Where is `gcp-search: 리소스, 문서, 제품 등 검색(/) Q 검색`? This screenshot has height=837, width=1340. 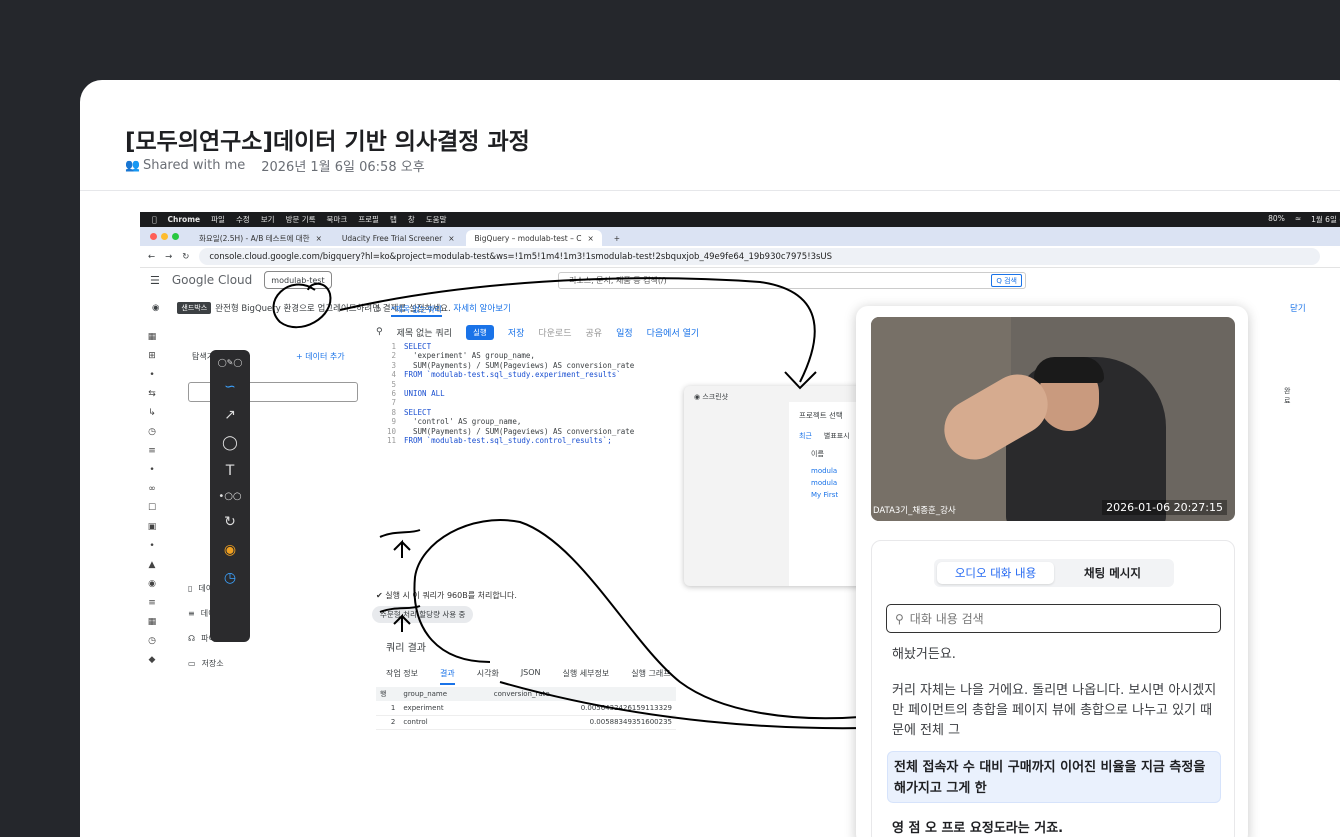 gcp-search: 리소스, 문서, 제품 등 검색(/) Q 검색 is located at coordinates (792, 280).